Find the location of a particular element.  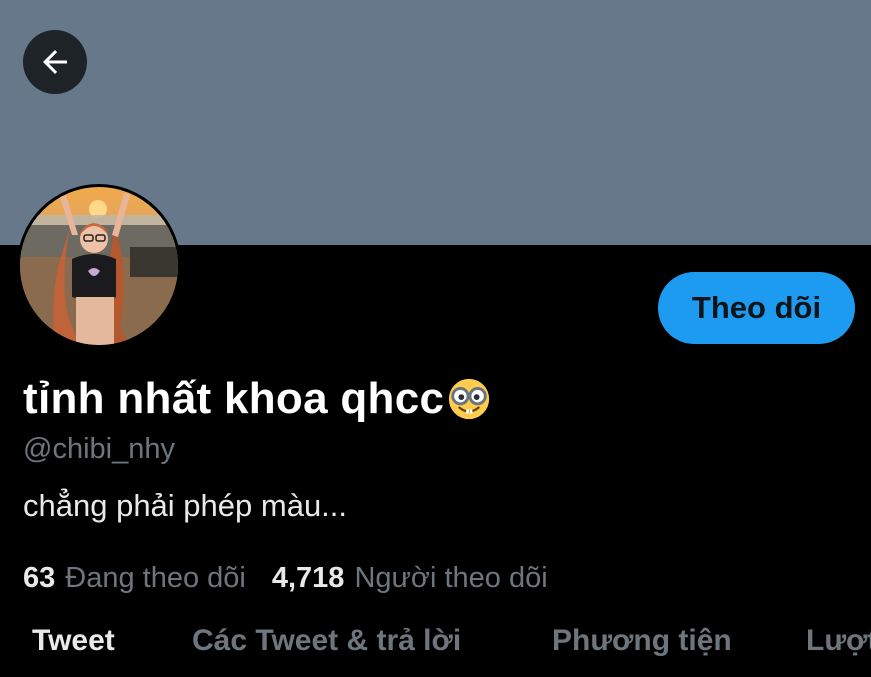

display-name: tỉnh nhất khoa qhcc is located at coordinates (257, 399).